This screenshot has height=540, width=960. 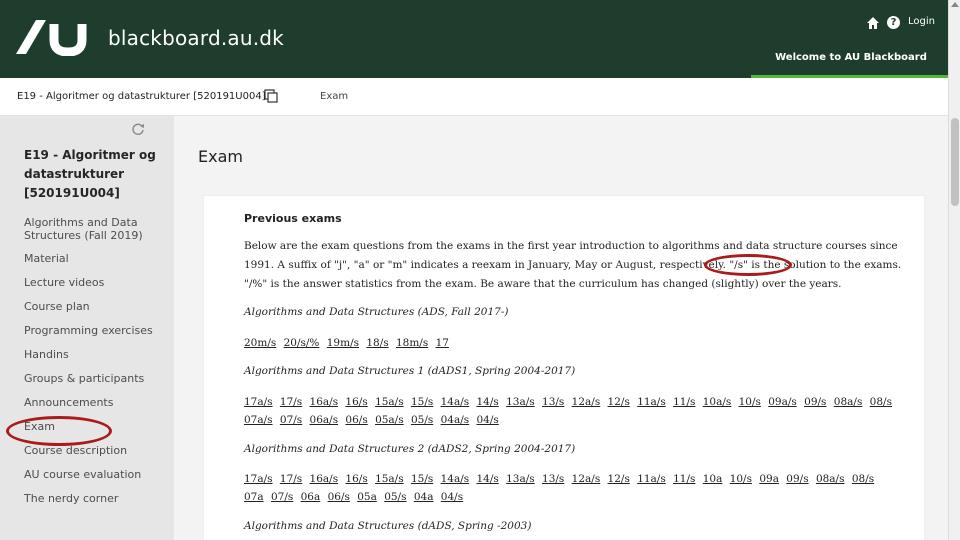 I want to click on exam-link: 20/s/%, so click(x=302, y=343).